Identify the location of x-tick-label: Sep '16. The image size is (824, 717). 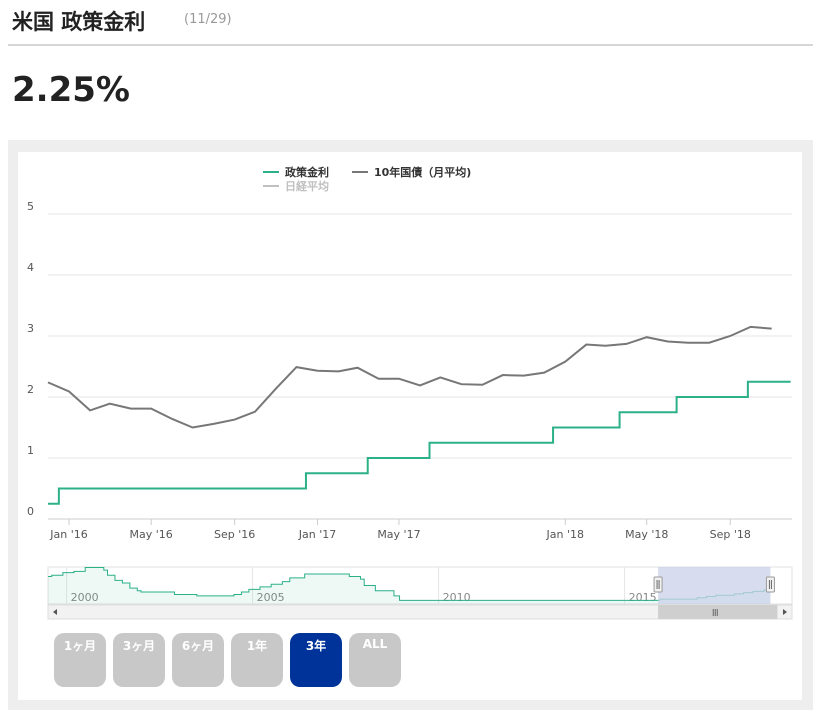
(234, 534).